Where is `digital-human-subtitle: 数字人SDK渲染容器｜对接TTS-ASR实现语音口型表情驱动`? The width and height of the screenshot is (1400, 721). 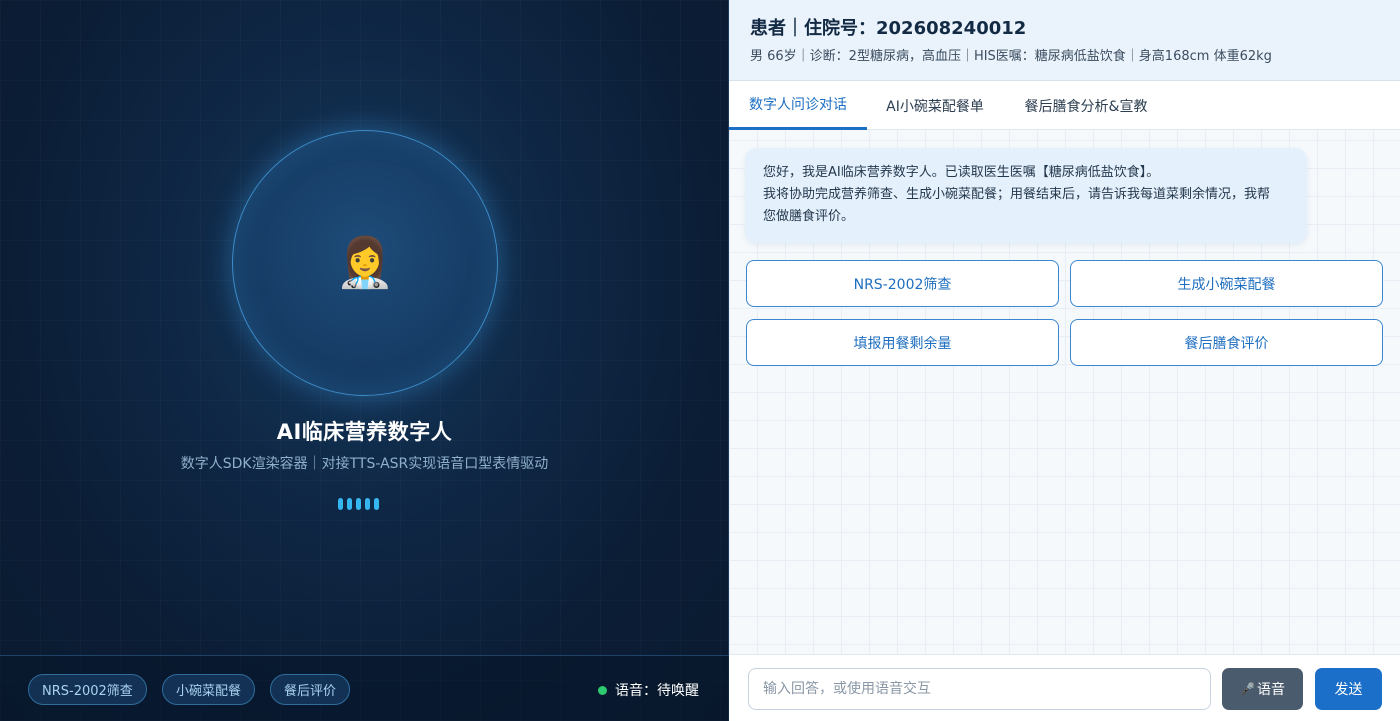 digital-human-subtitle: 数字人SDK渲染容器｜对接TTS-ASR实现语音口型表情驱动 is located at coordinates (364, 464).